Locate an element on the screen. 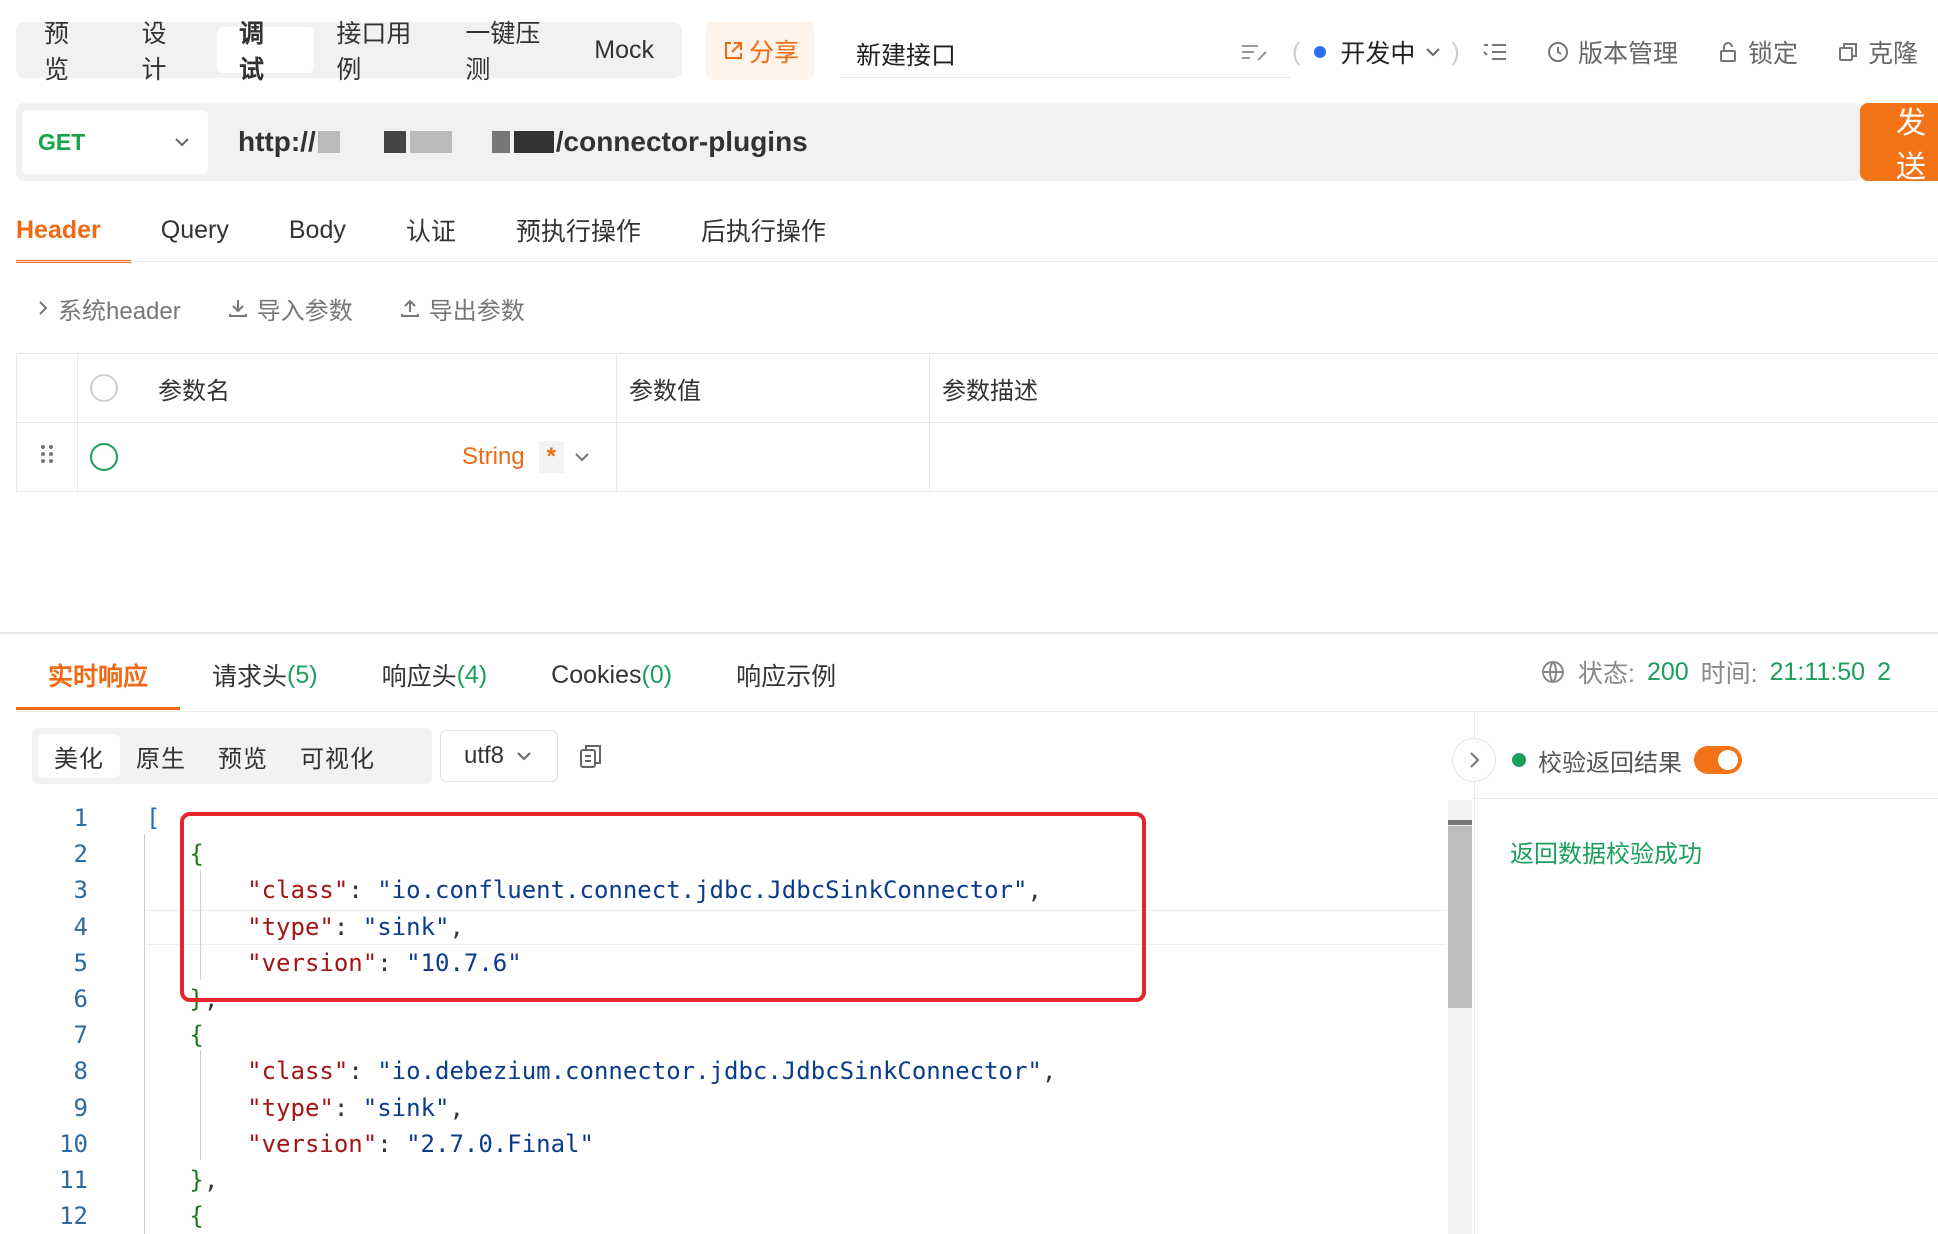 The height and width of the screenshot is (1234, 1938). tab-pre-script: 预执行操作 is located at coordinates (578, 230).